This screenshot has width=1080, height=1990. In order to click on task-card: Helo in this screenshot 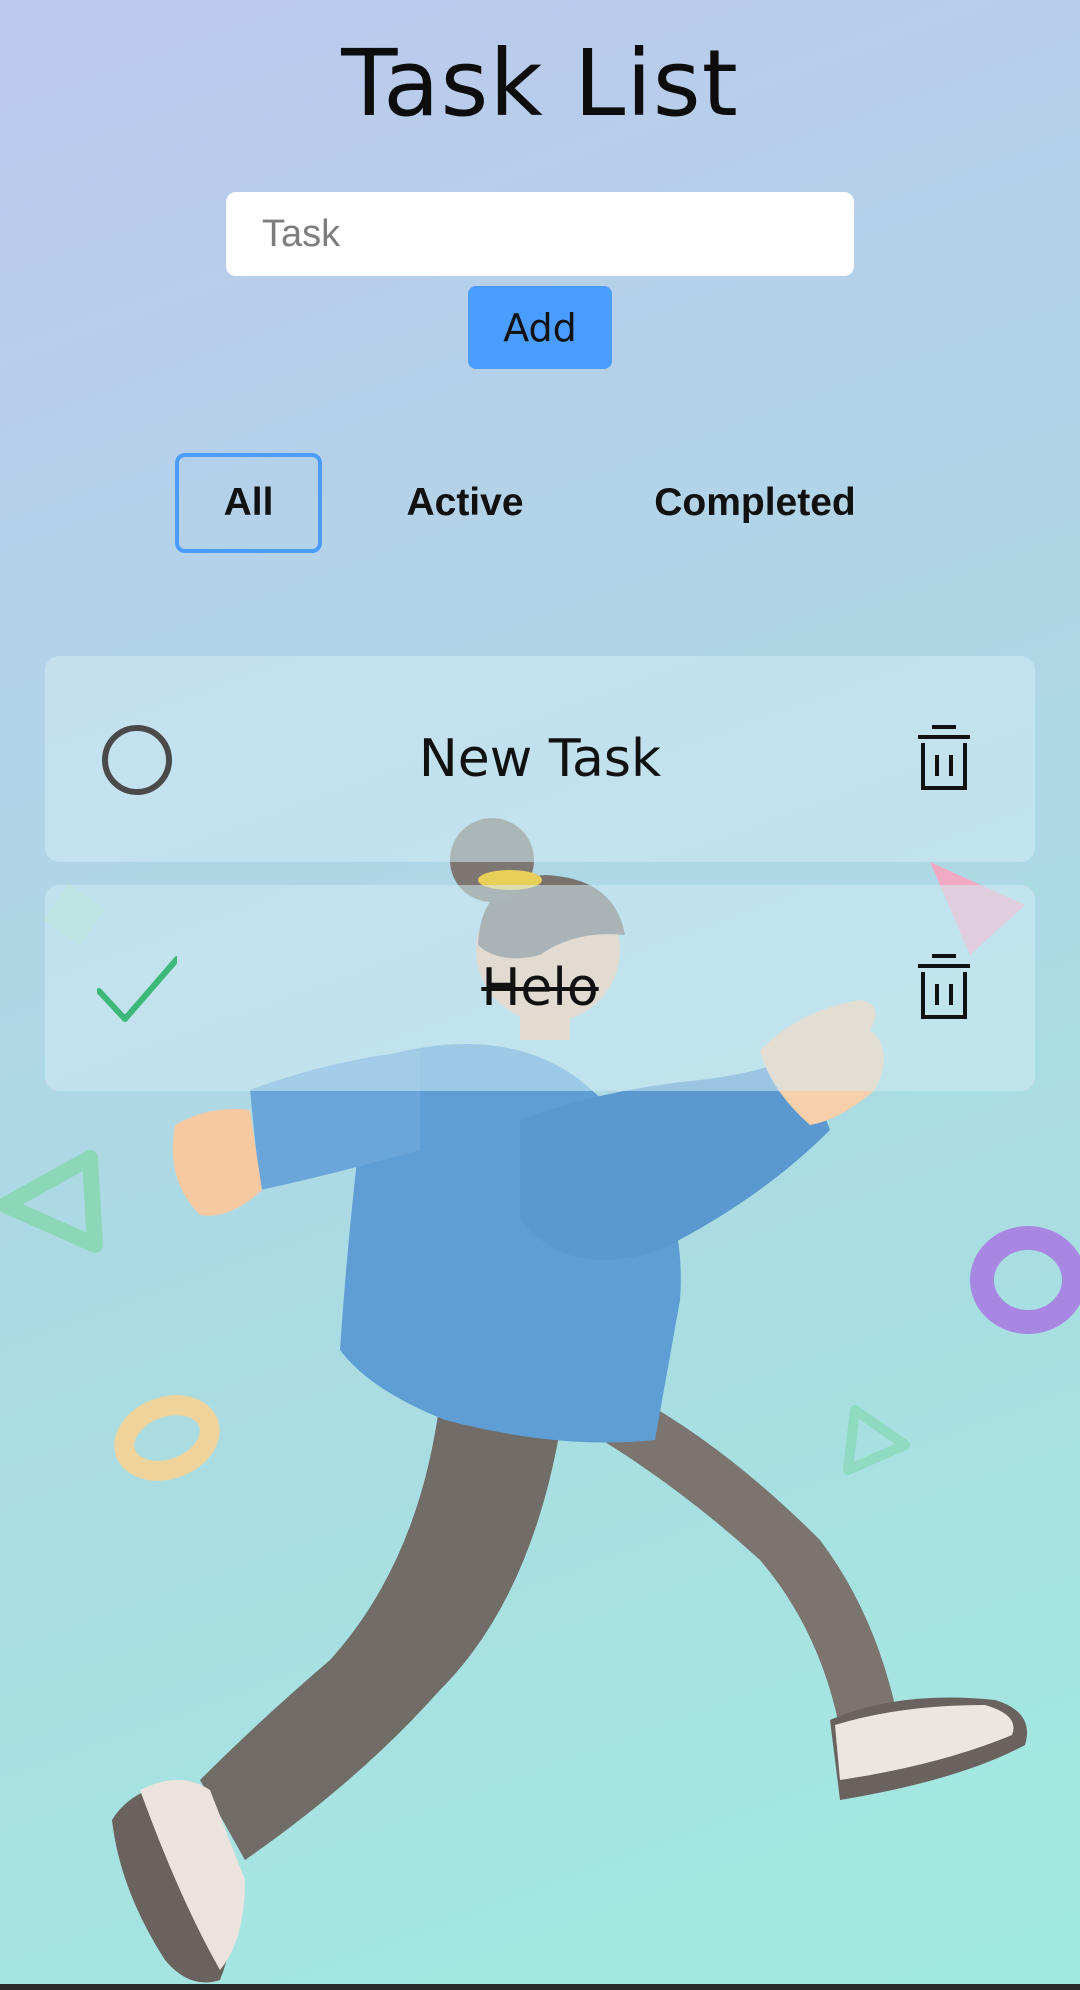, I will do `click(540, 988)`.